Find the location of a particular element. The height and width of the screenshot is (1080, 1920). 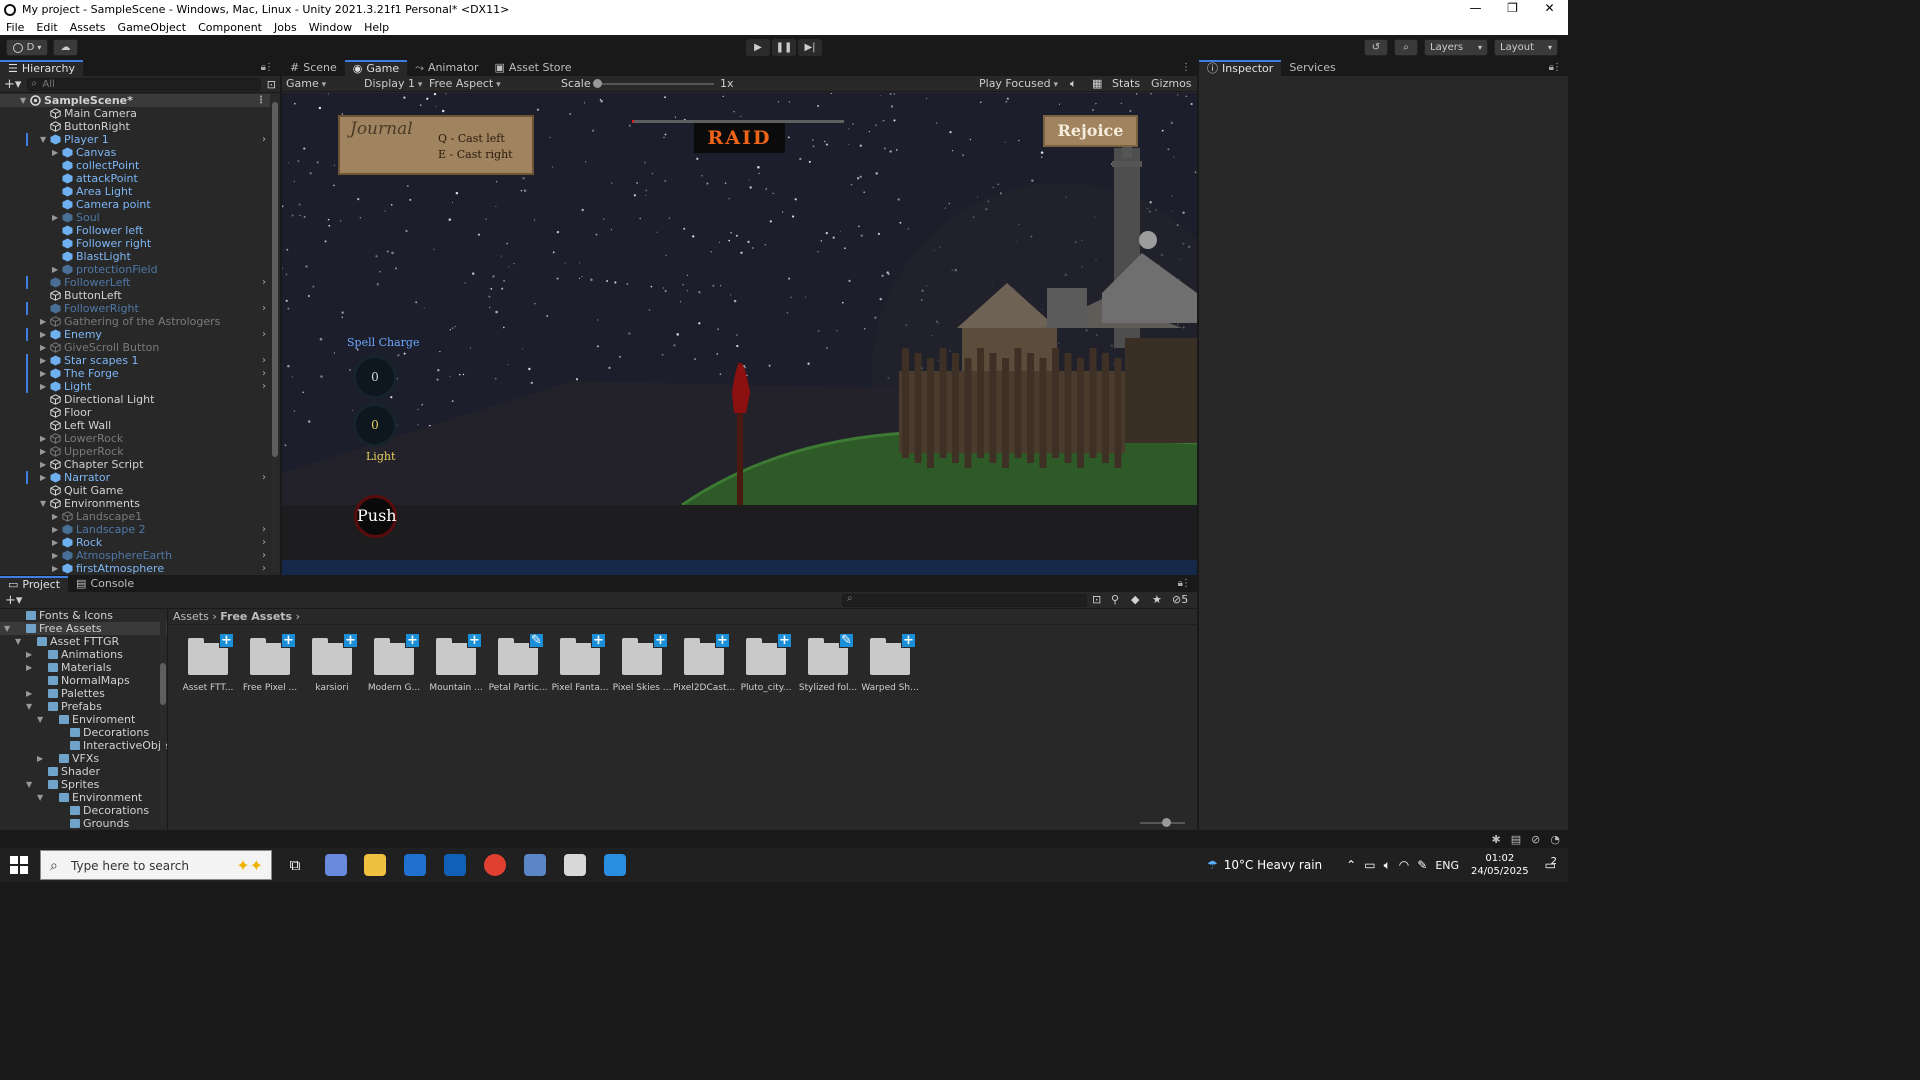

hierarchy-item: ▶ Canvas is located at coordinates (135, 152).